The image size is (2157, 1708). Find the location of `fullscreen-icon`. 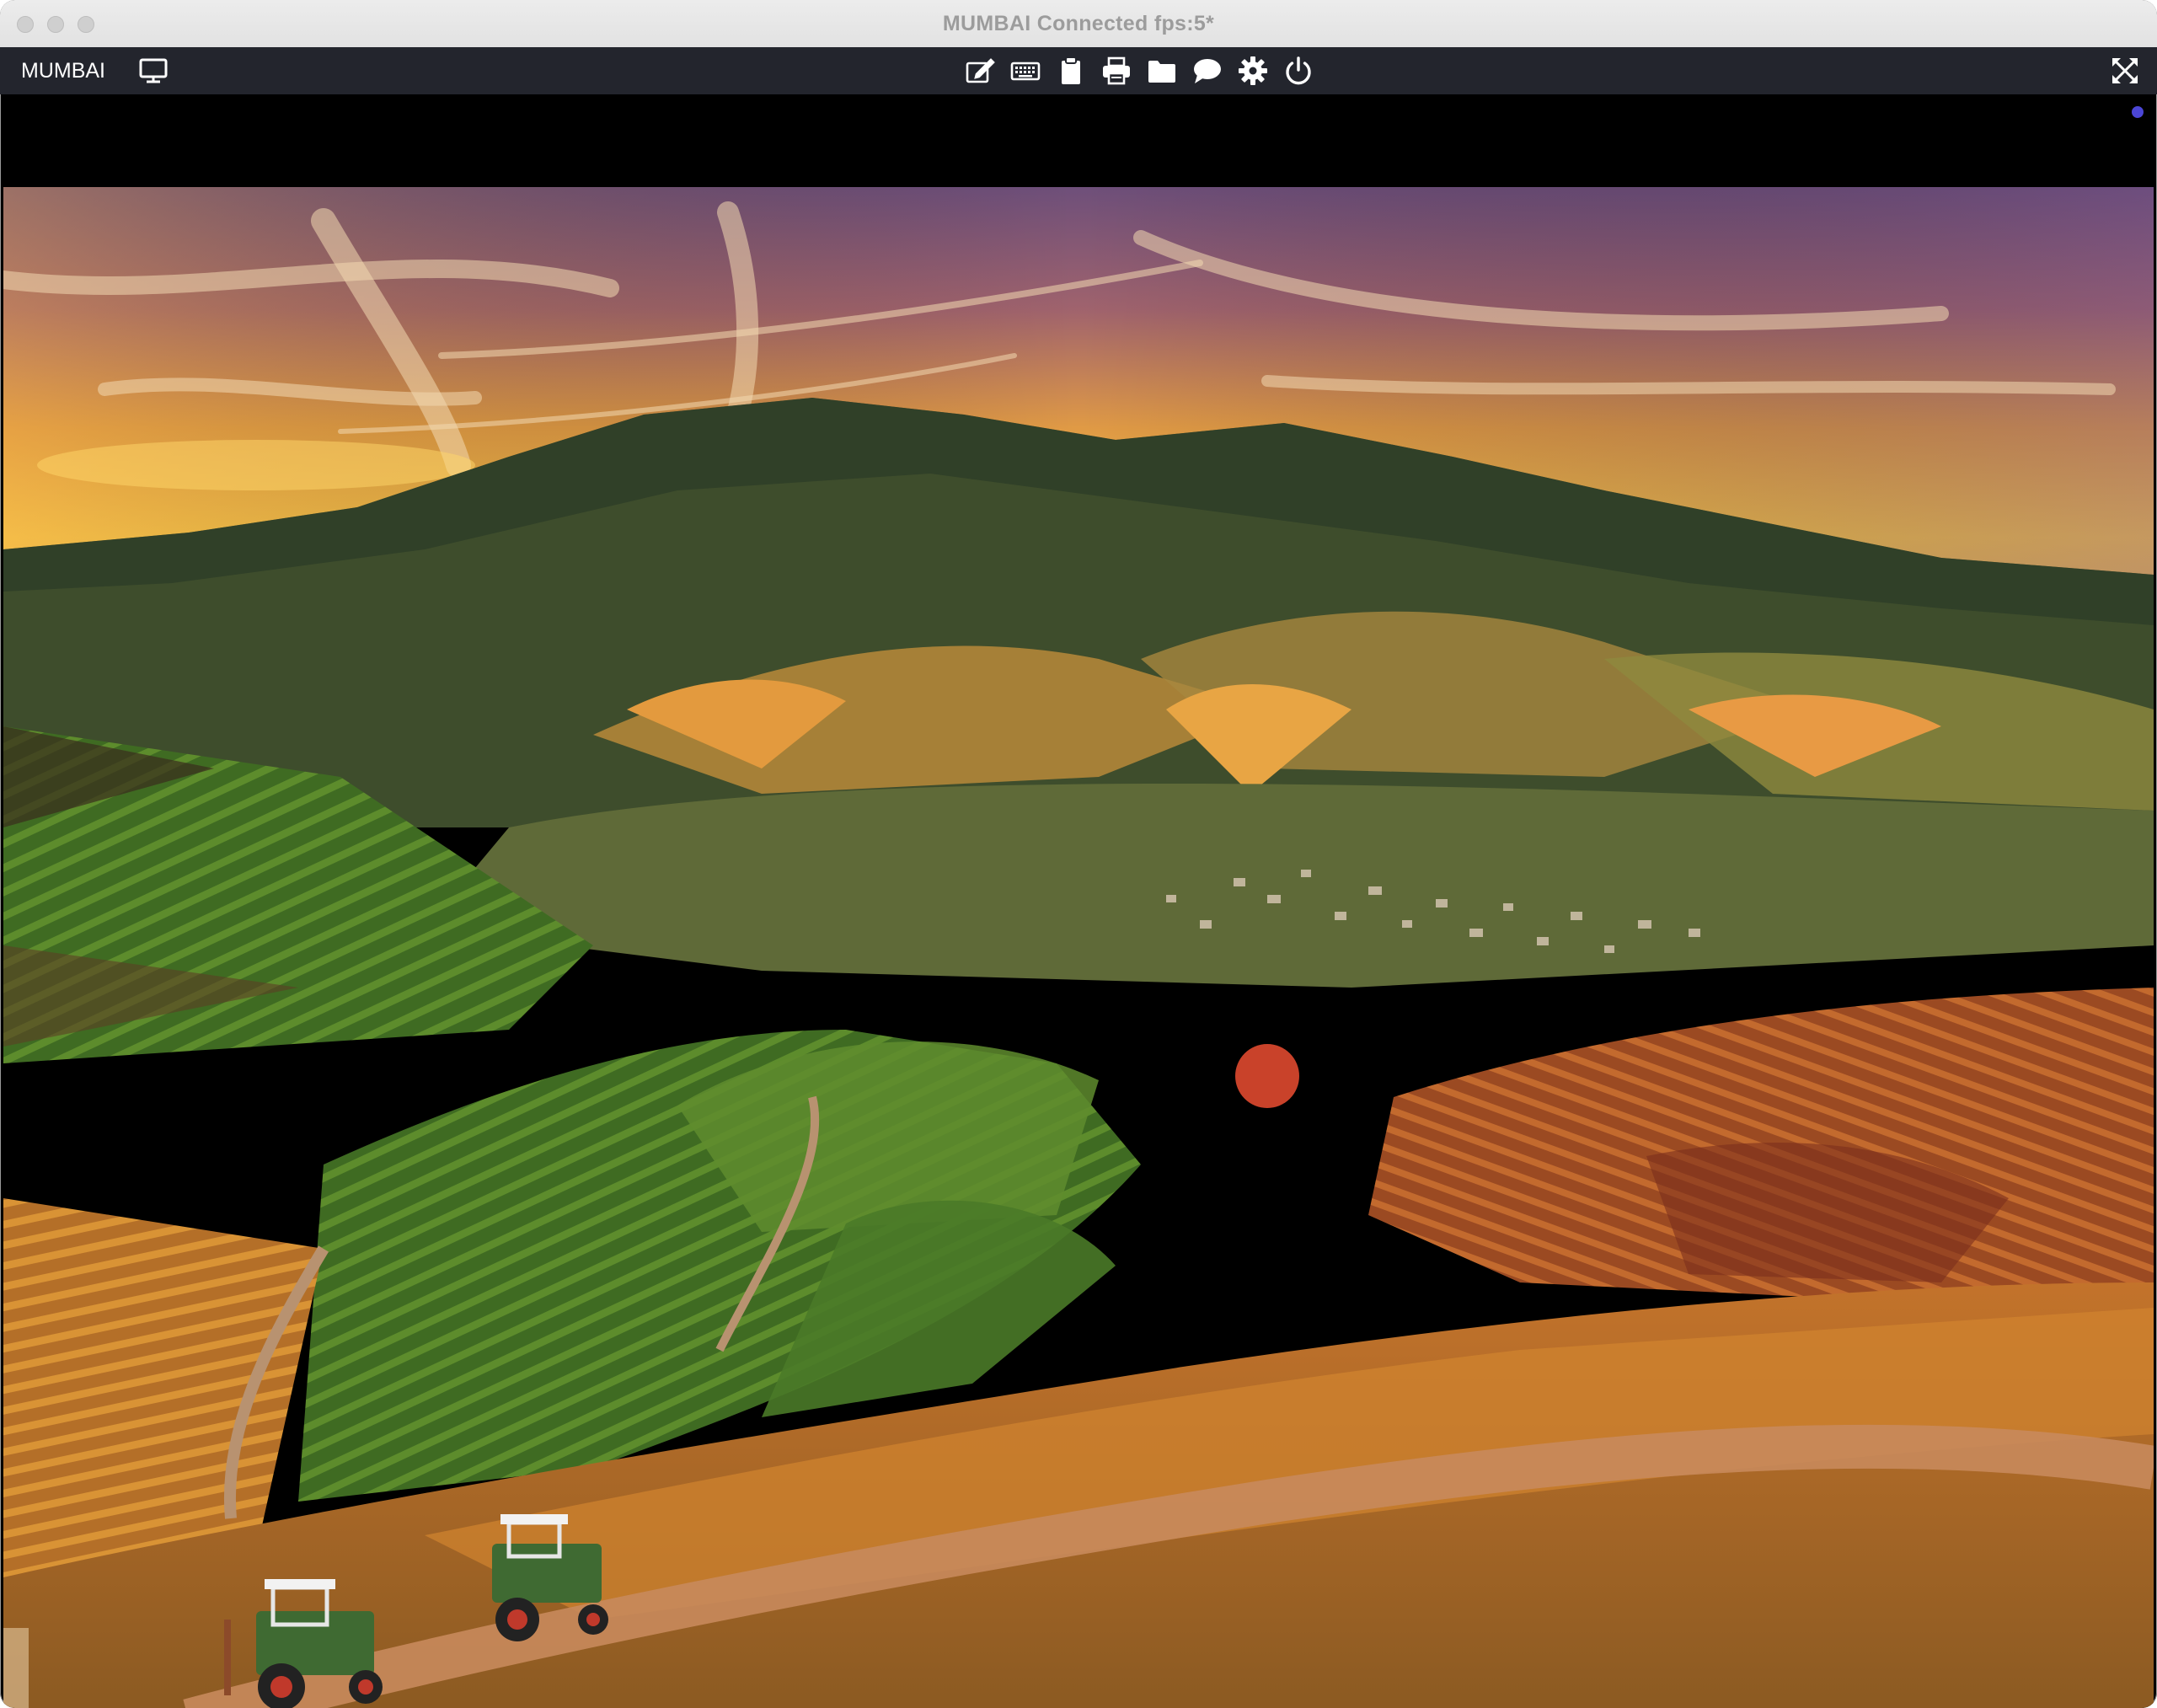

fullscreen-icon is located at coordinates (2125, 71).